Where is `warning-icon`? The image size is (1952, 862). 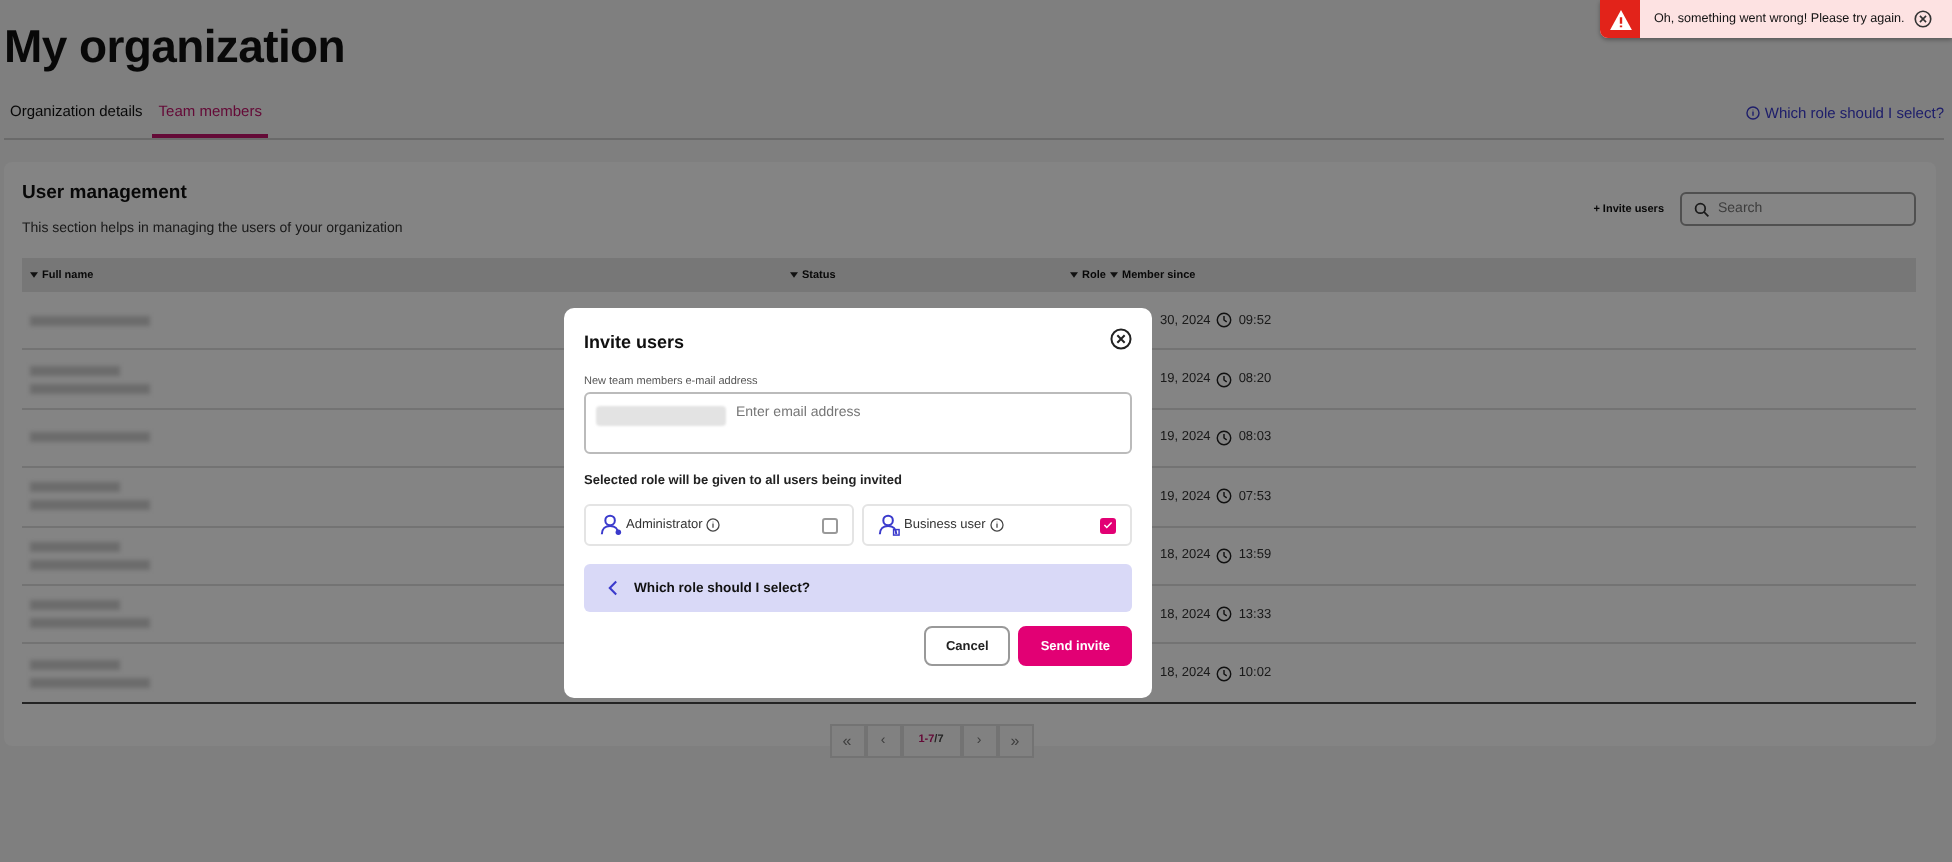 warning-icon is located at coordinates (1620, 19).